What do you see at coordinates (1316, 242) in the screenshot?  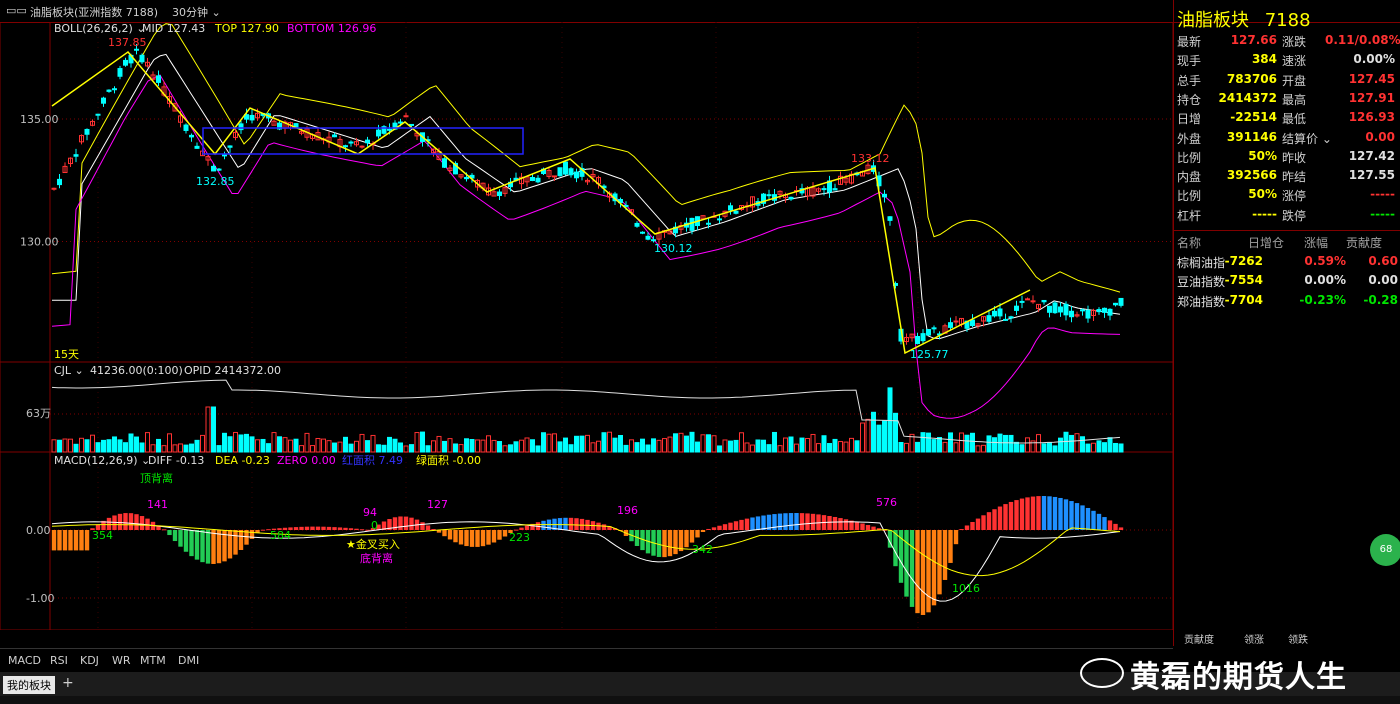 I see `column-header: 涨幅` at bounding box center [1316, 242].